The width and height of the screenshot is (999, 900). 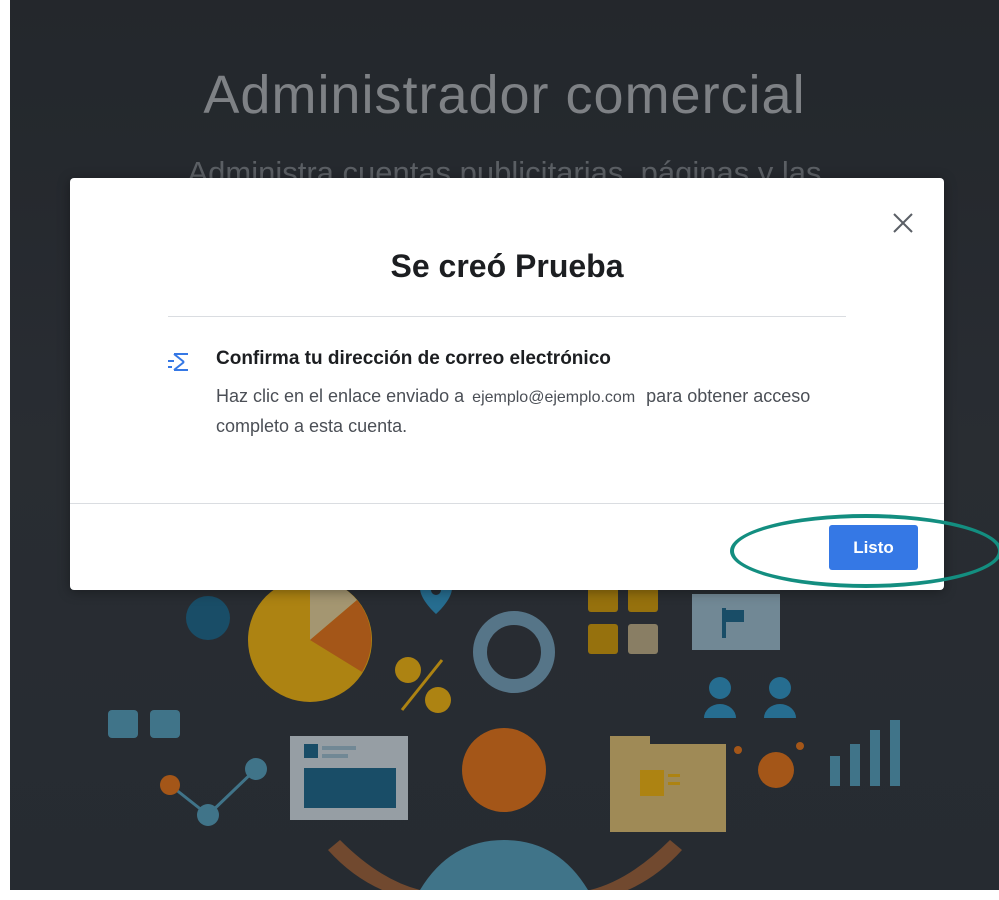 I want to click on done-button: Listo, so click(x=873, y=547).